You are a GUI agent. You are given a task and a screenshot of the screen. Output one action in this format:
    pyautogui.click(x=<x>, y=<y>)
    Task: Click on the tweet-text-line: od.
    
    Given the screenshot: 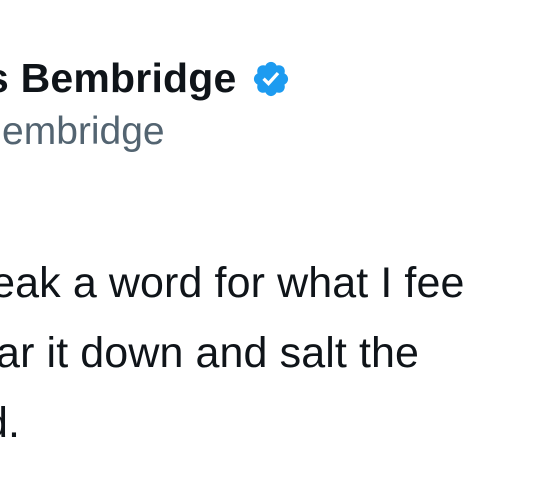 What is the action you would take?
    pyautogui.click(x=10, y=423)
    